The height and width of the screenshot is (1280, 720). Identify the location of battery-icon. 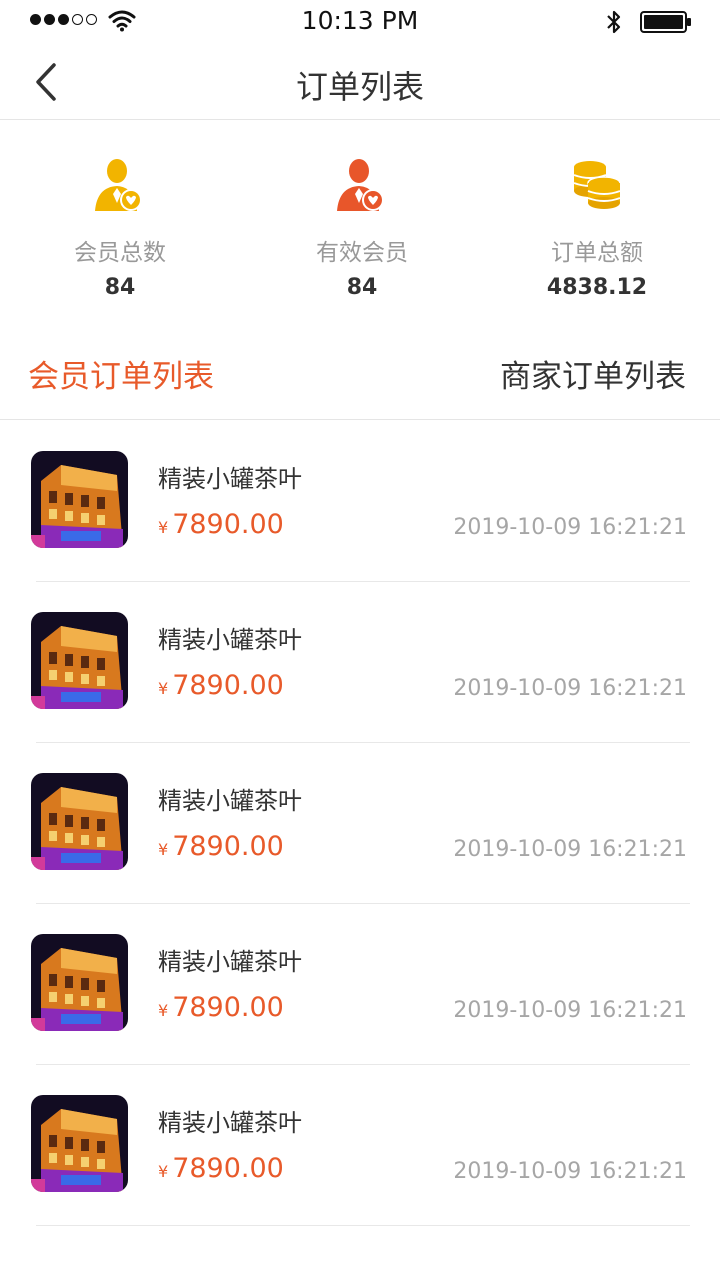
(665, 22).